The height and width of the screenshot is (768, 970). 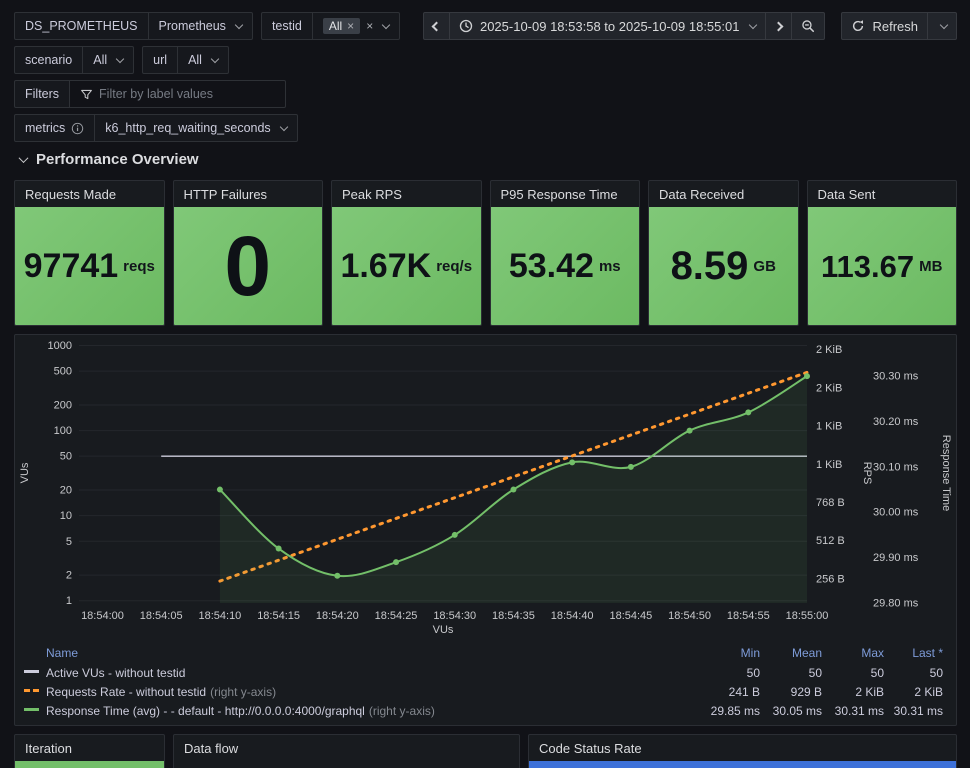 I want to click on svg-text: 1000, so click(x=60, y=346).